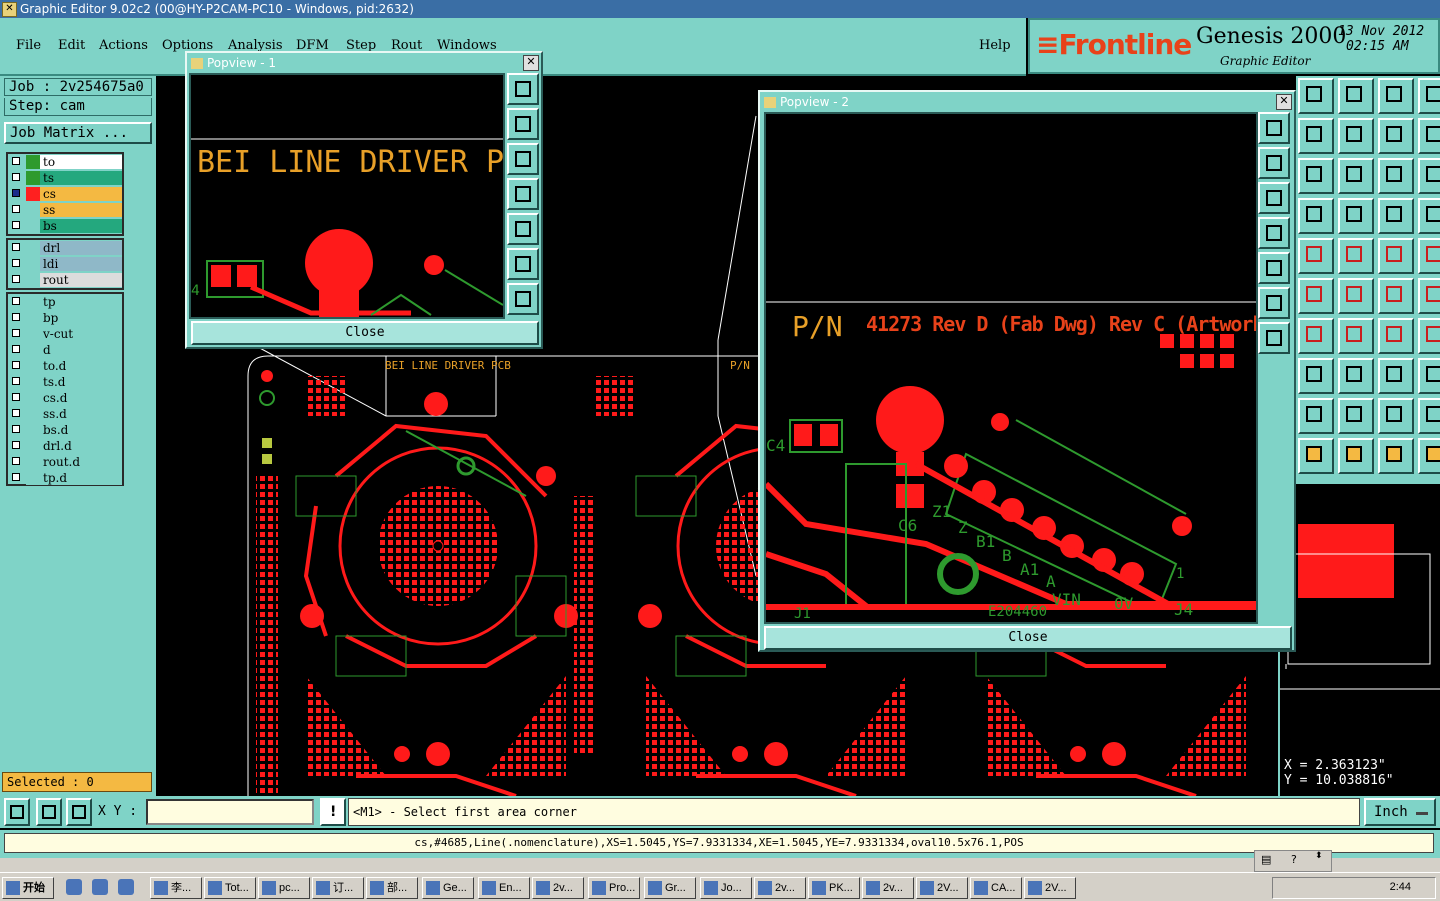 The height and width of the screenshot is (901, 1440). I want to click on snap-tool-button, so click(1429, 136).